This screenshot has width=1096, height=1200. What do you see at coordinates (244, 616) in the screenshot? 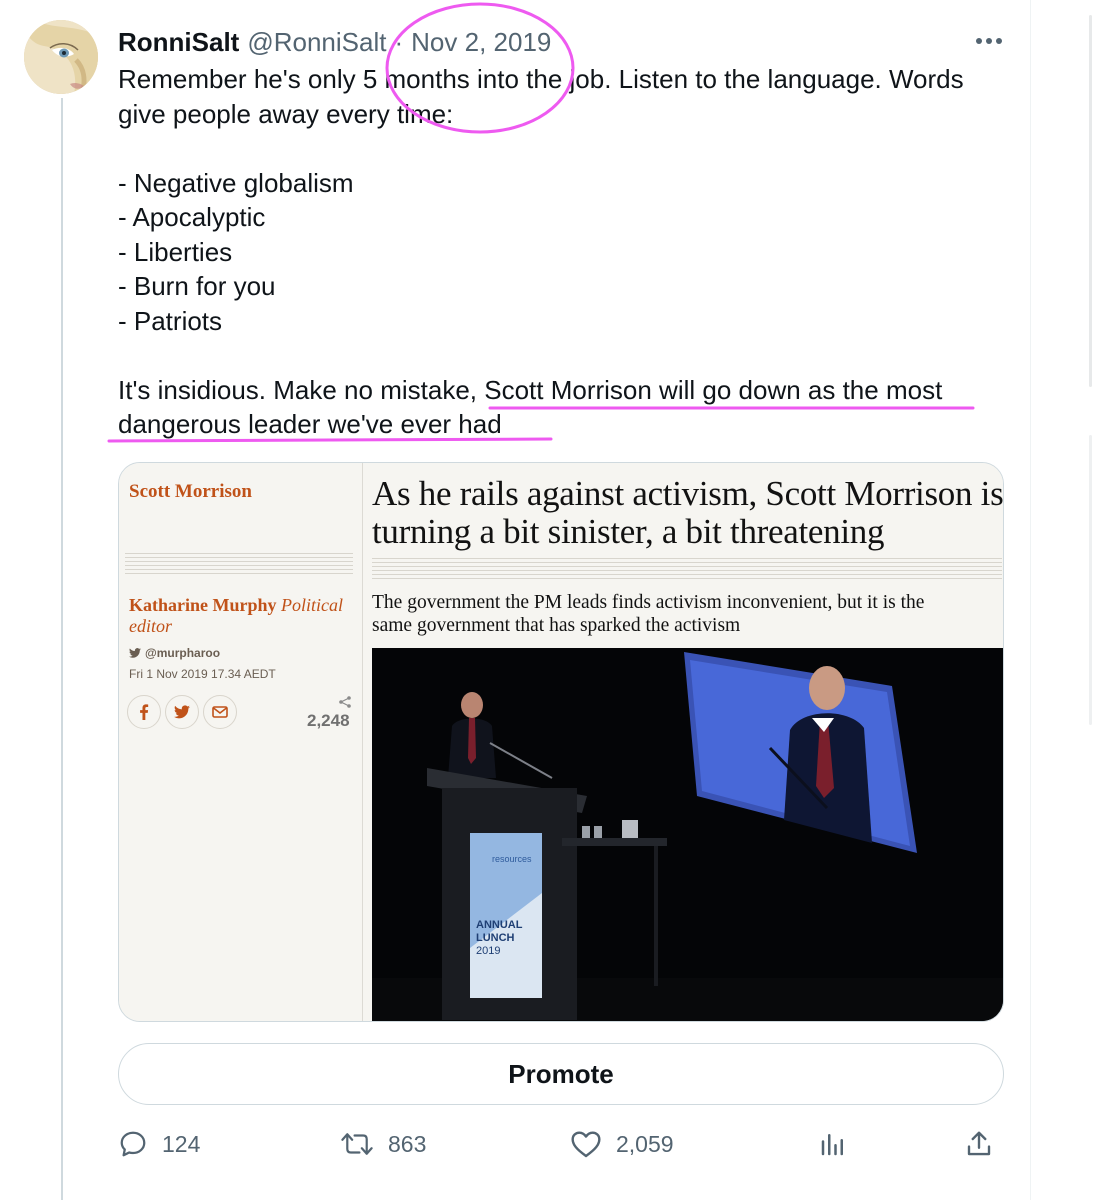
I see `article-byline: Katharine Murphy Political editor` at bounding box center [244, 616].